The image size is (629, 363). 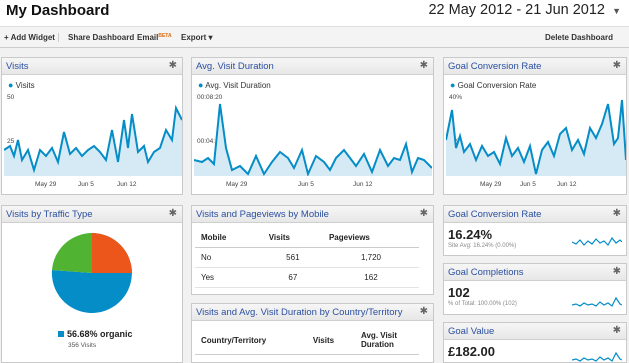 I want to click on table-cell: 1,720, so click(x=370, y=257).